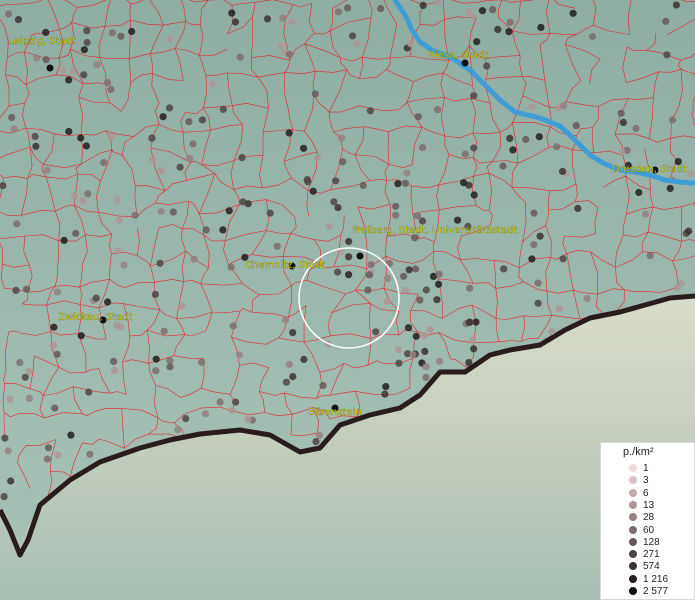 This screenshot has height=600, width=695. Describe the element at coordinates (651, 542) in the screenshot. I see `legend-value: 128` at that location.